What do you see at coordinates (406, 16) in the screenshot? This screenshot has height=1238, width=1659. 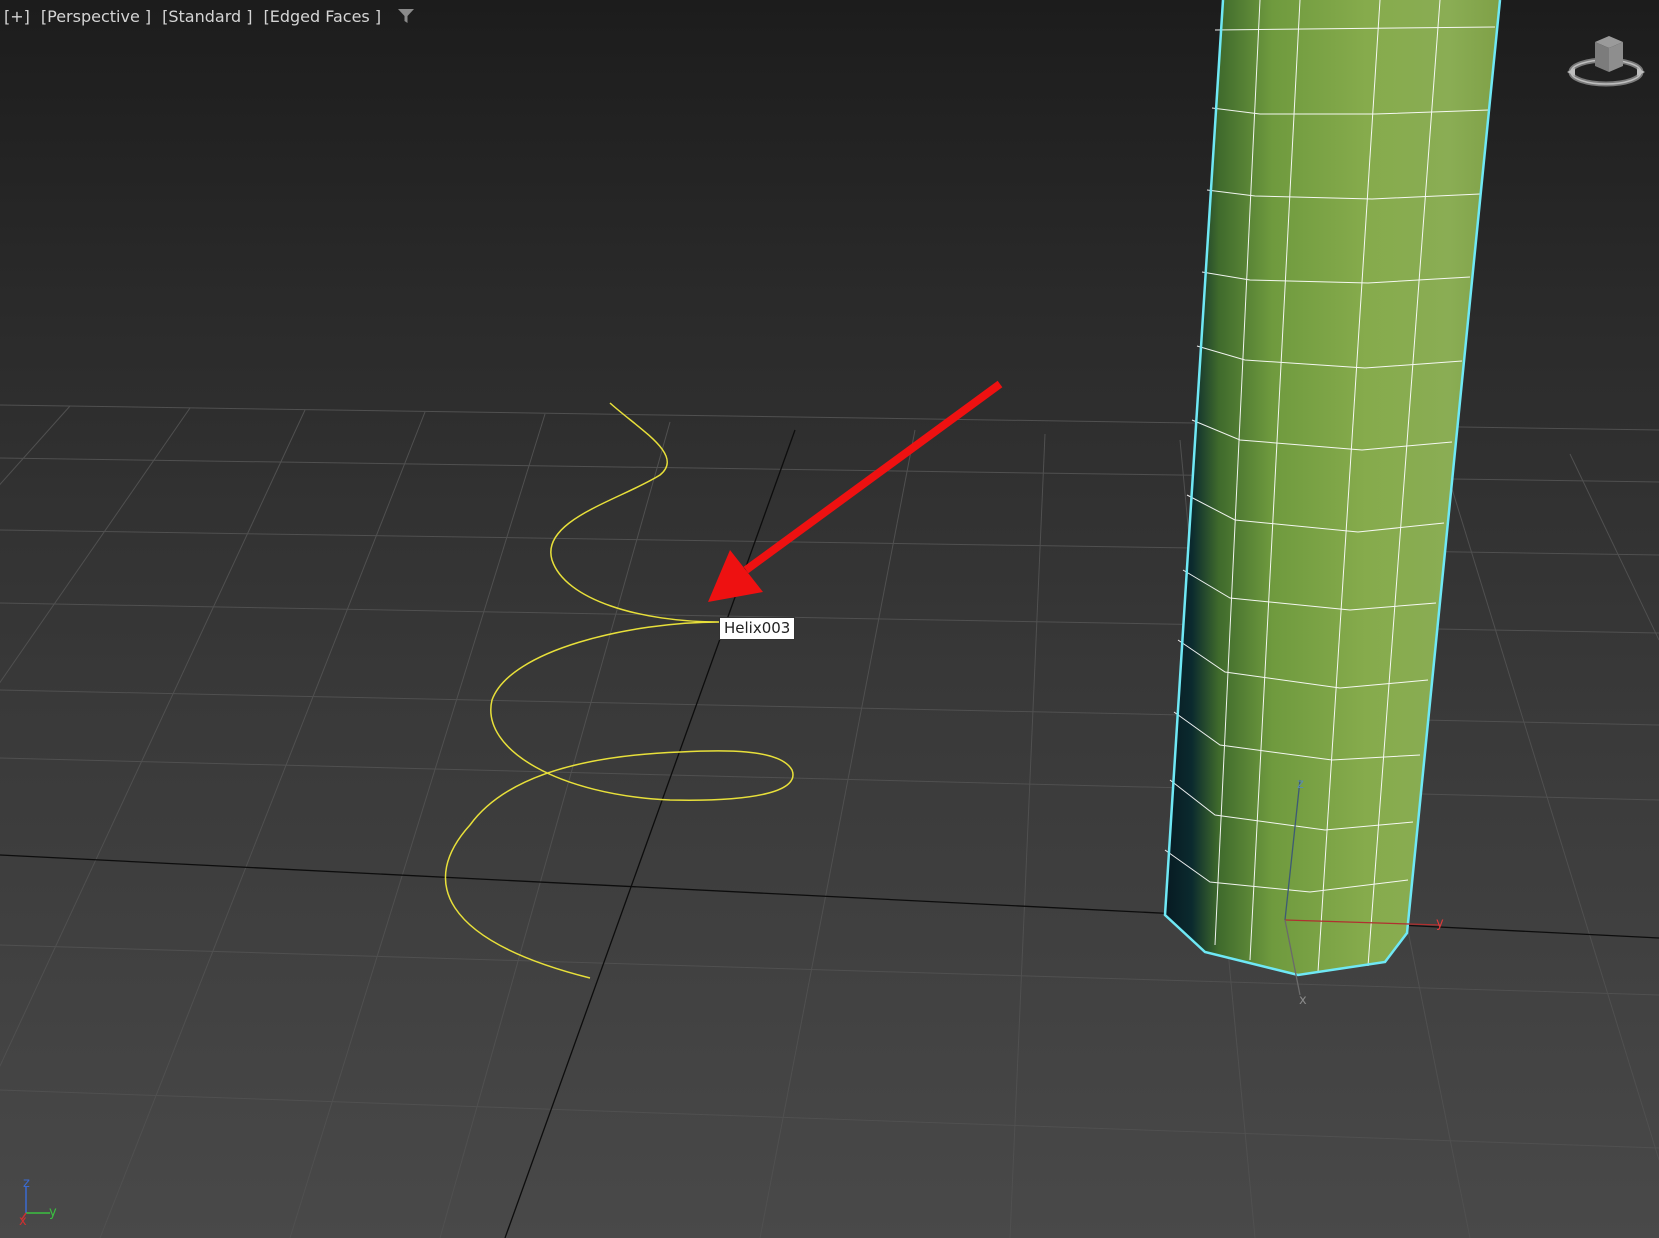 I see `funnel-icon` at bounding box center [406, 16].